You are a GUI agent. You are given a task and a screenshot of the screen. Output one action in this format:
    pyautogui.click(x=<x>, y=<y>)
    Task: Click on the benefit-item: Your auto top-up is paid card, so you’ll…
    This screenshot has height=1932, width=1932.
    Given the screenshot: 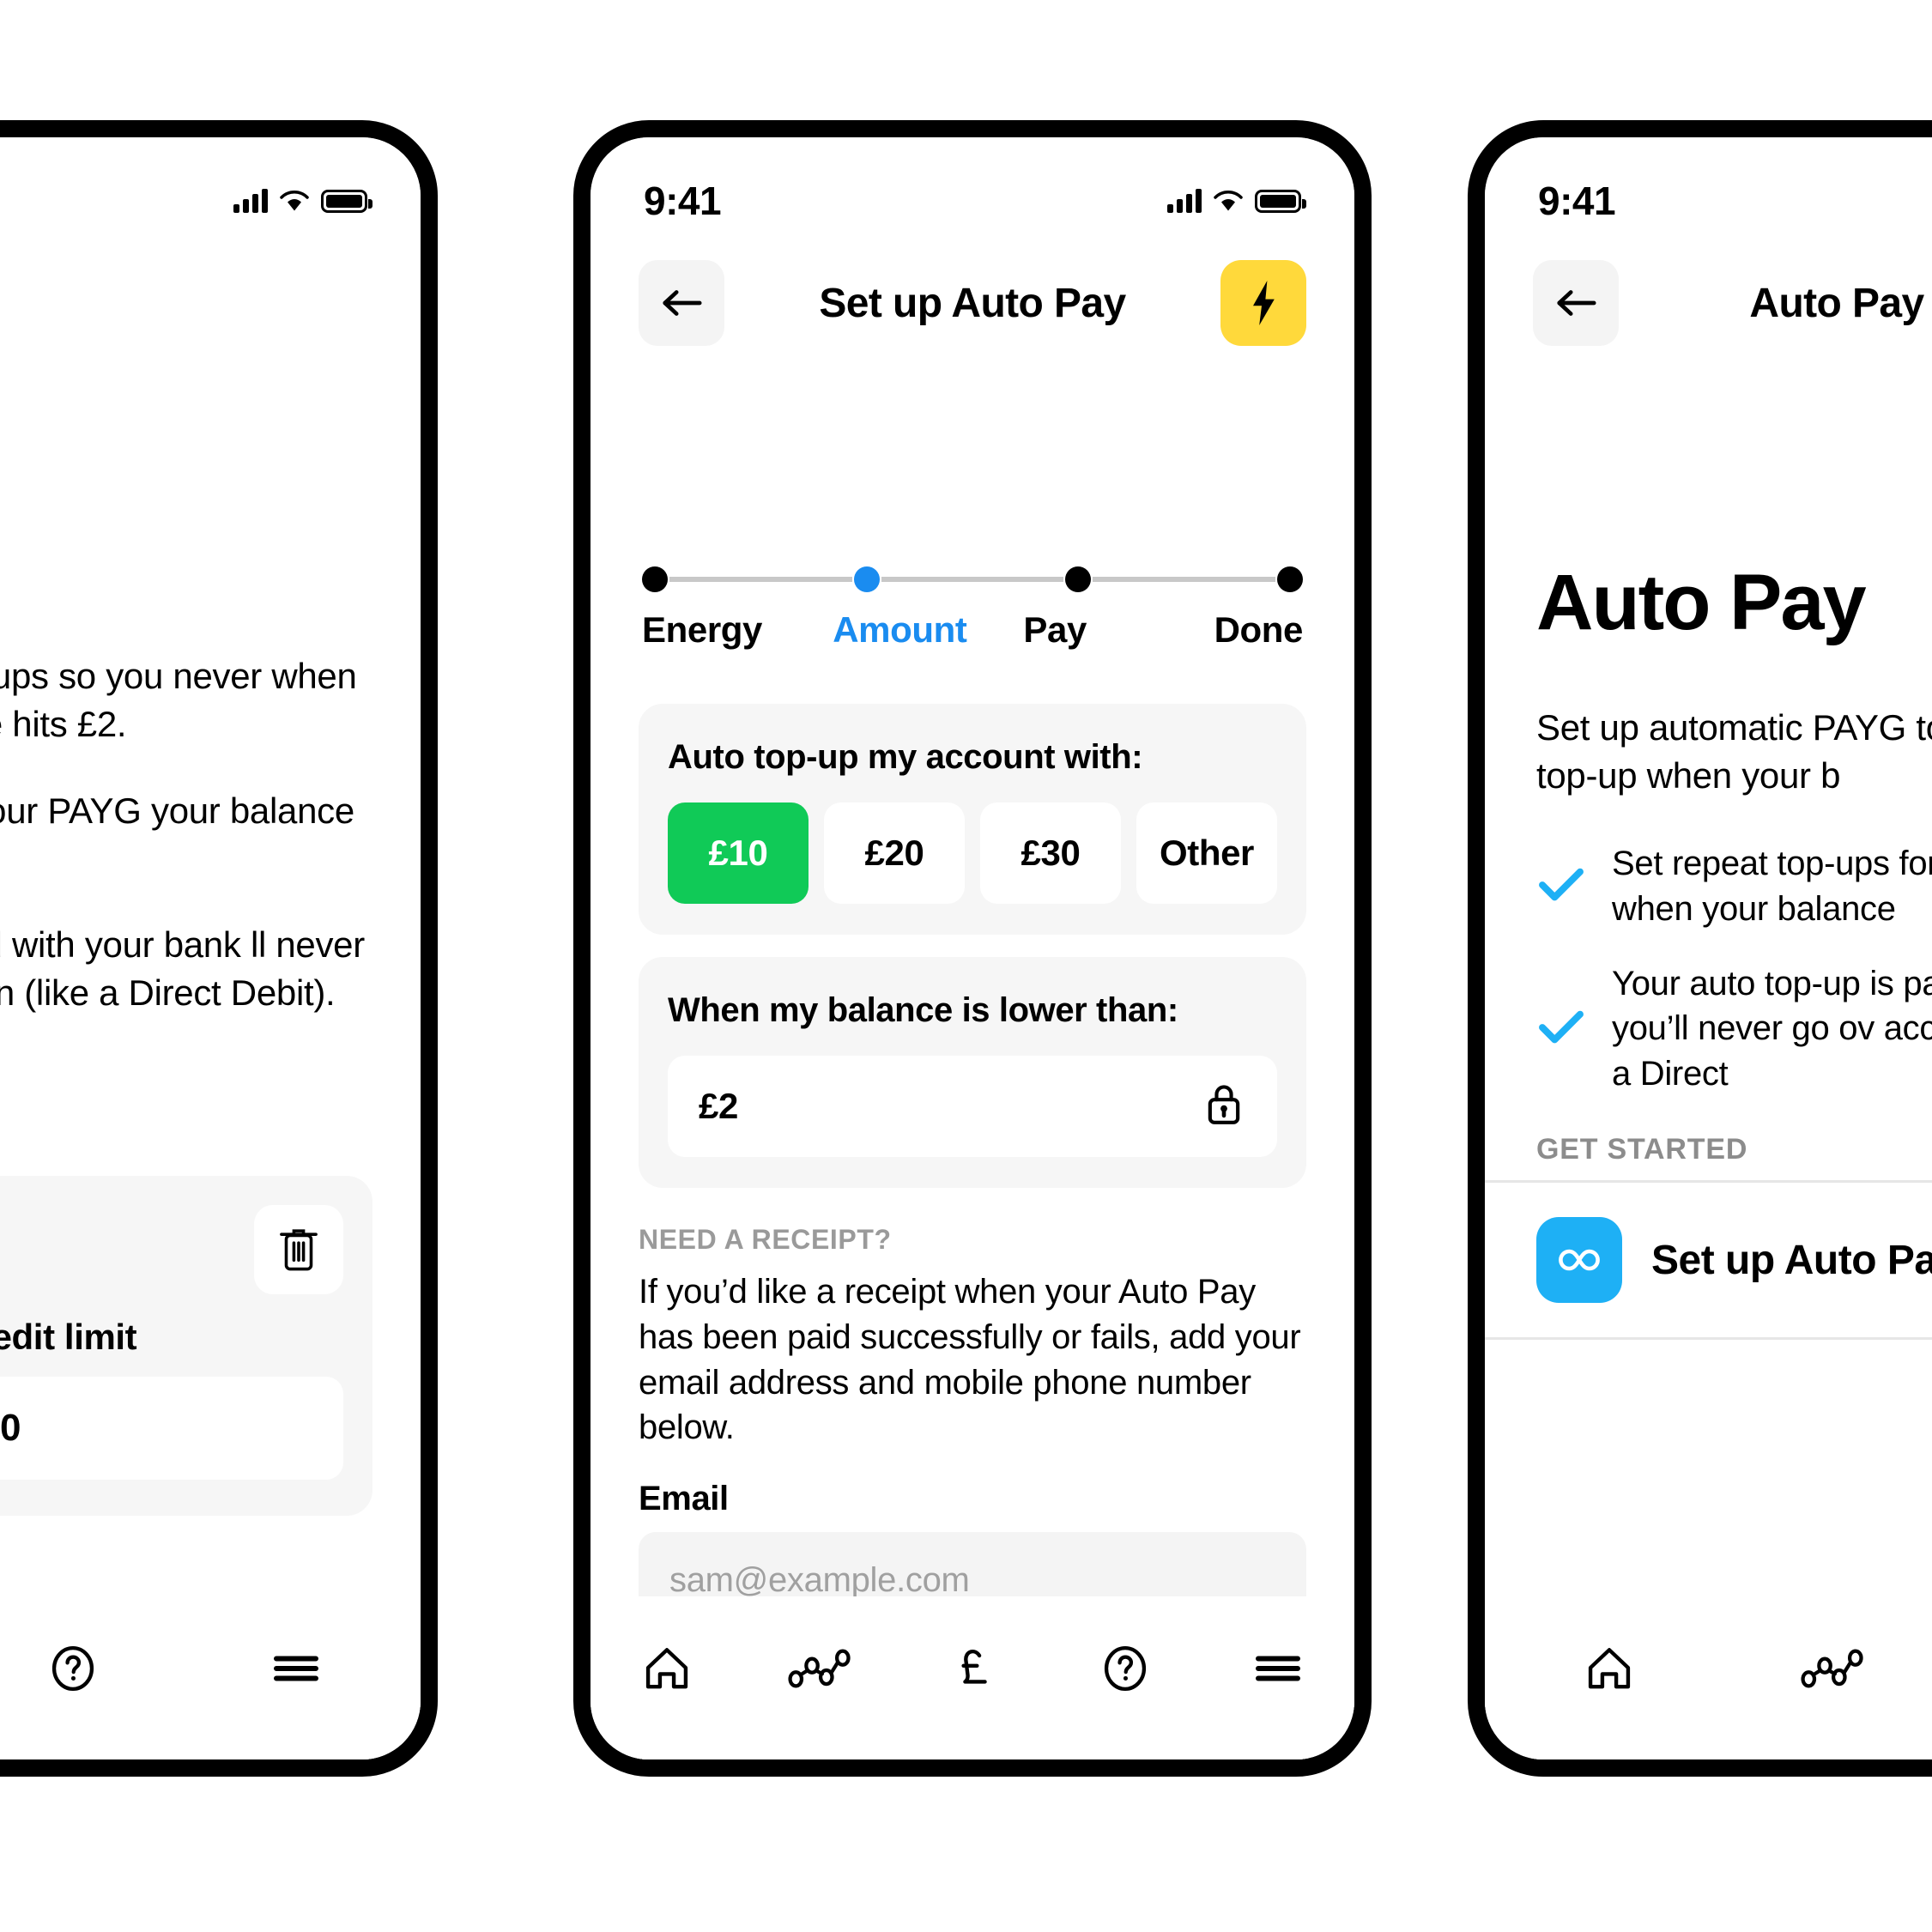 What is the action you would take?
    pyautogui.click(x=1734, y=1029)
    